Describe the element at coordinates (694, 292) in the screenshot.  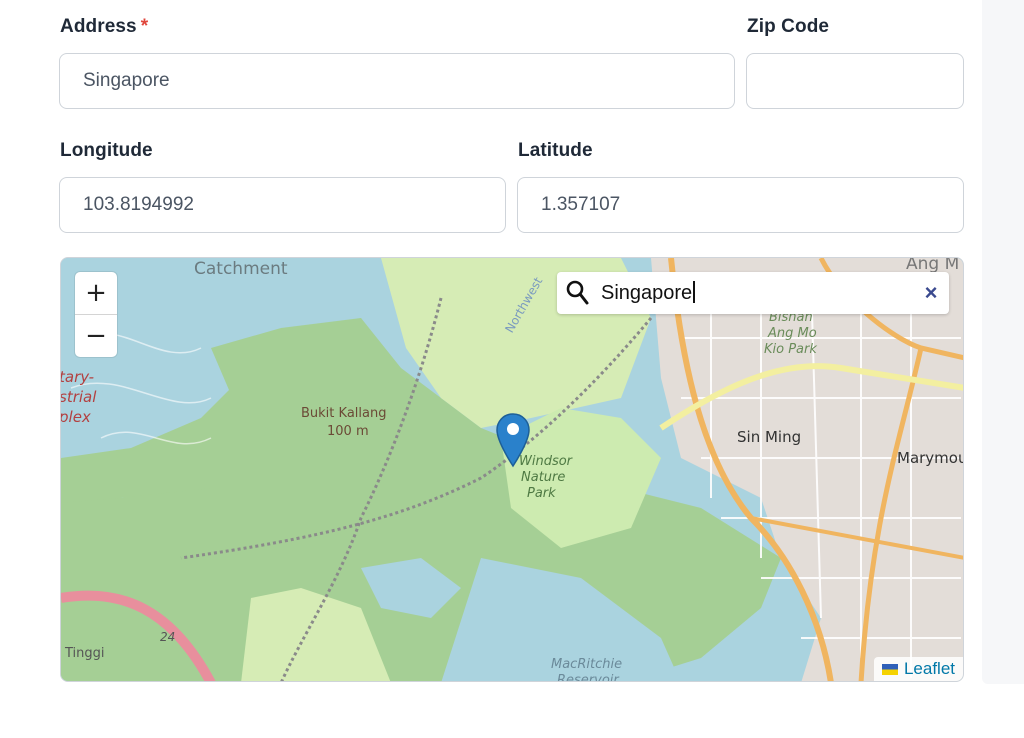
I see `text-caret` at that location.